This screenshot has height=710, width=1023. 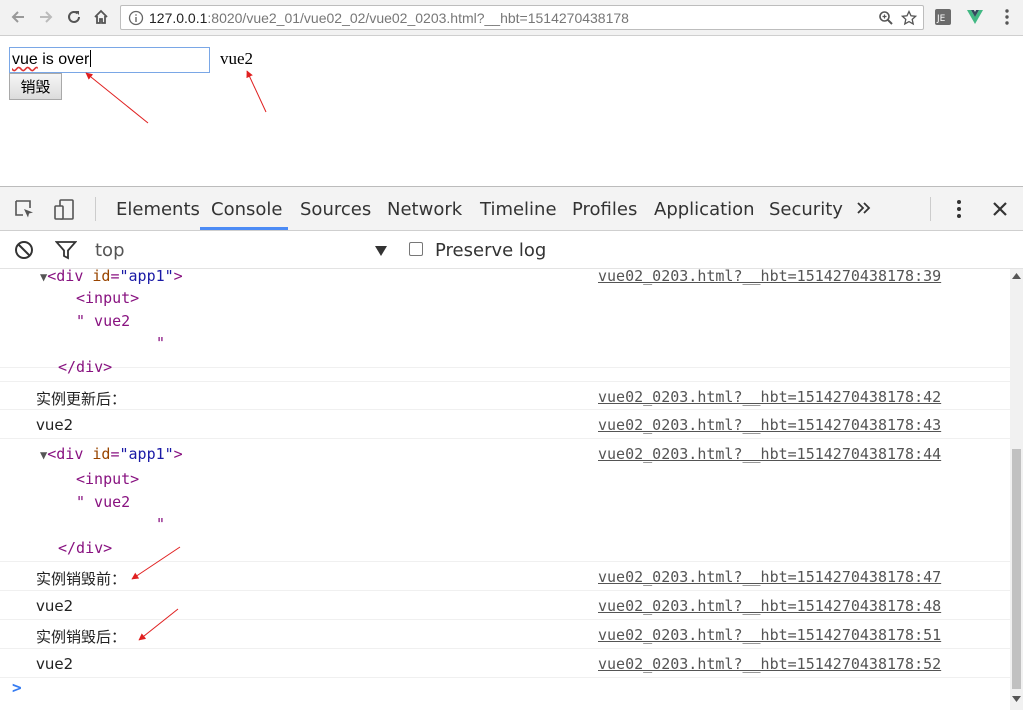 I want to click on forward-button, so click(x=46, y=17).